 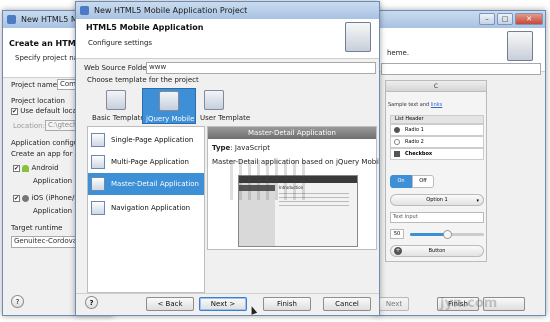 I want to click on plus-icon: +, so click(x=398, y=251).